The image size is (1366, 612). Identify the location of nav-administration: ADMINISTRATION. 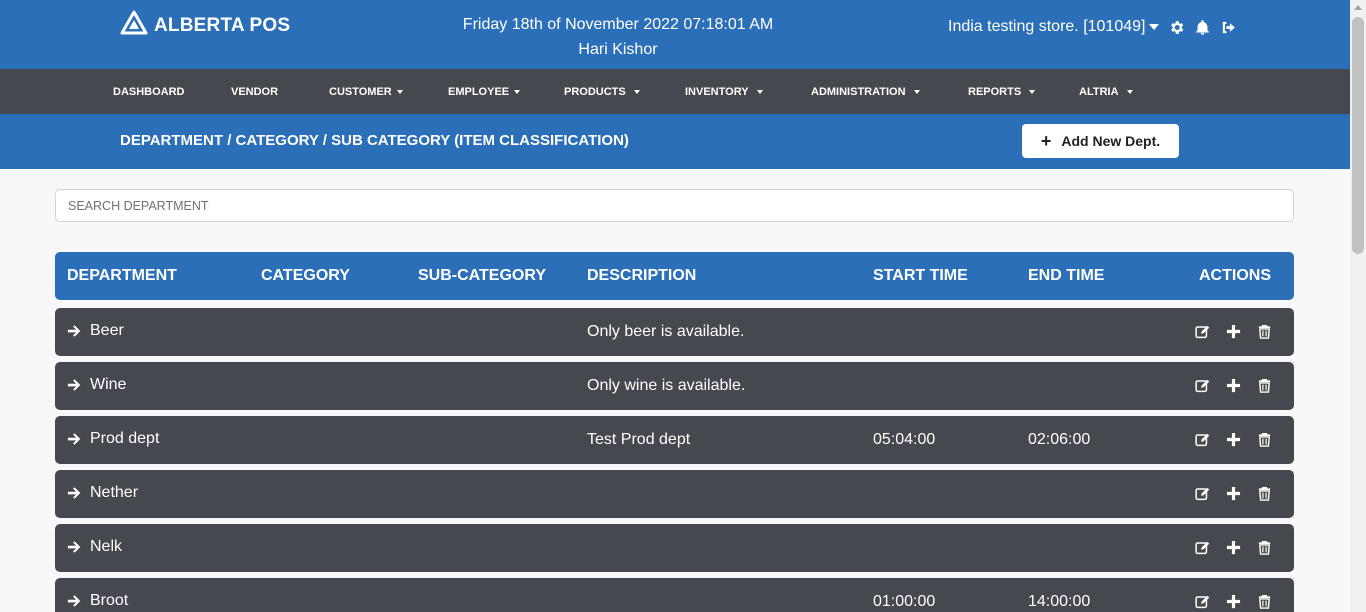
(865, 91).